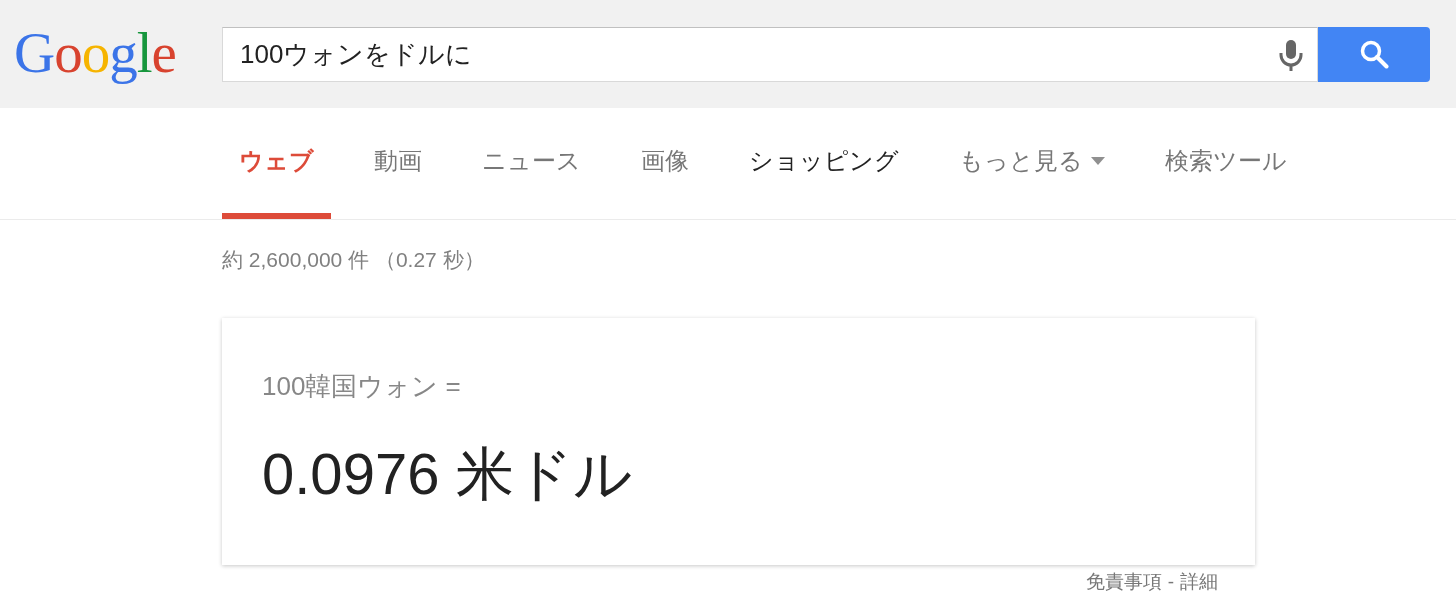 This screenshot has width=1456, height=610. Describe the element at coordinates (531, 163) in the screenshot. I see `nav-tab: ニュース` at that location.